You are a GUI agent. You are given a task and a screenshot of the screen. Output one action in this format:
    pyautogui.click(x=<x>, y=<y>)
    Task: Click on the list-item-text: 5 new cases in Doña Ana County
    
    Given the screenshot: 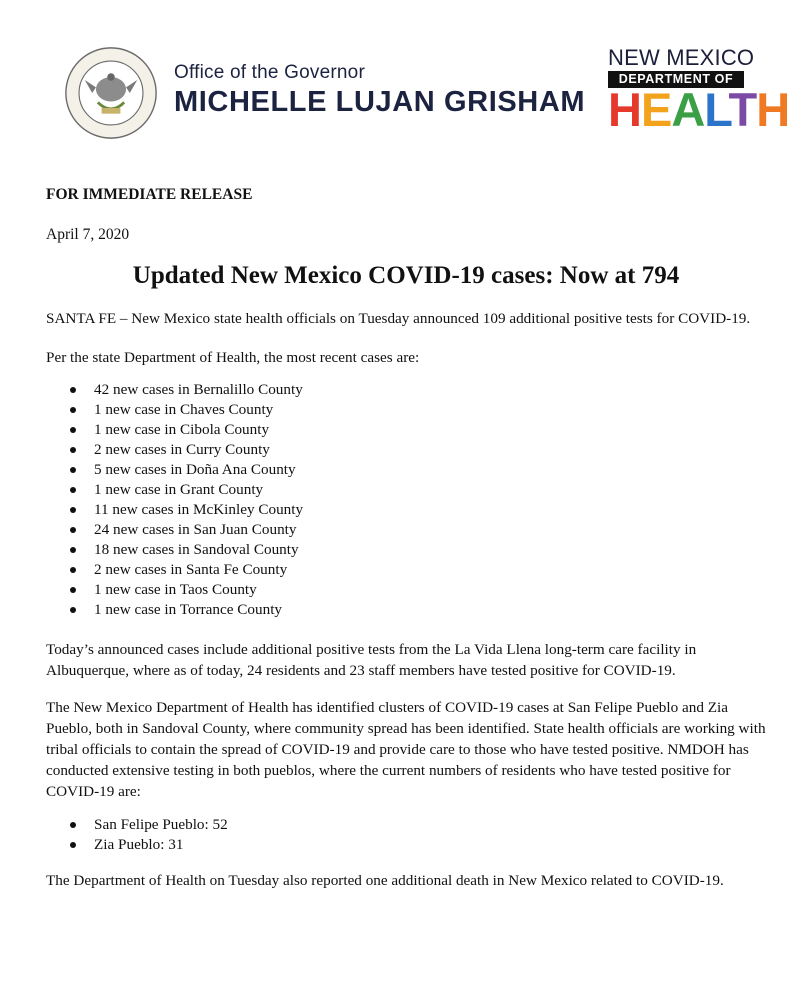 What is the action you would take?
    pyautogui.click(x=195, y=469)
    